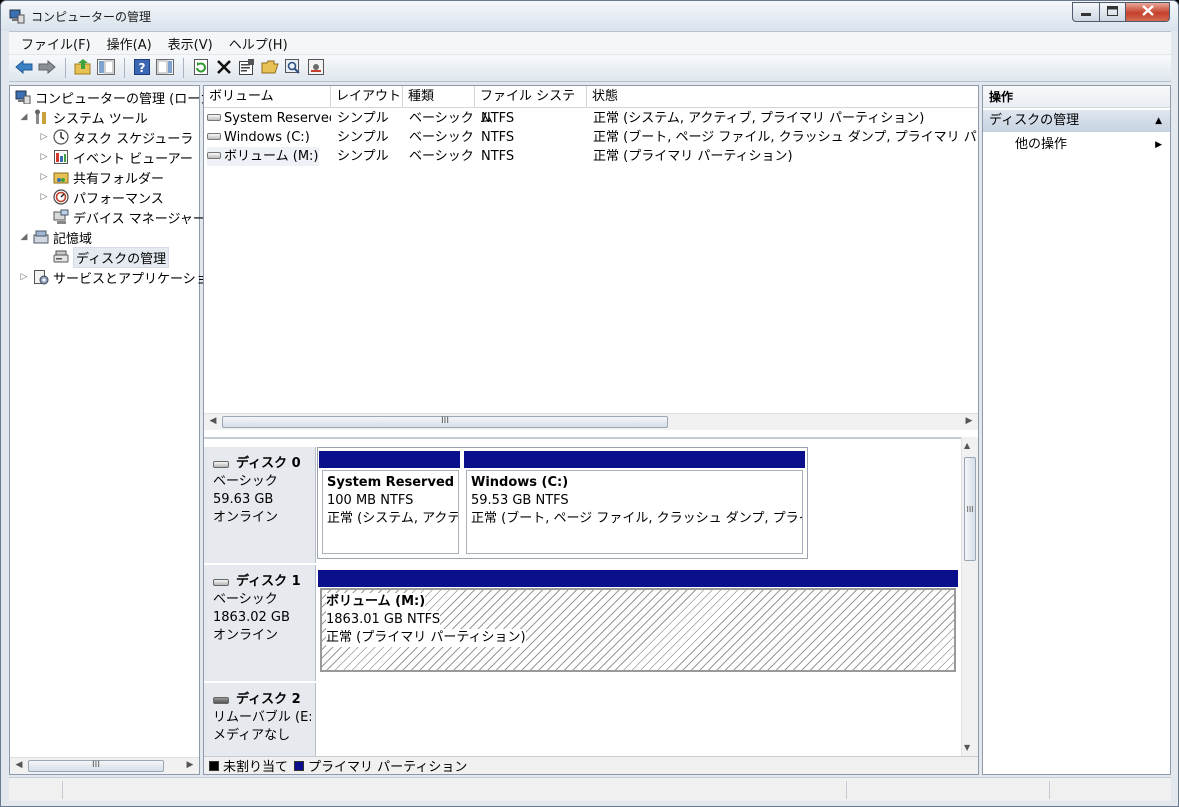 The image size is (1179, 807). Describe the element at coordinates (115, 137) in the screenshot. I see `tree-item-task-scheduler: ▷ タスク スケジューラ` at that location.